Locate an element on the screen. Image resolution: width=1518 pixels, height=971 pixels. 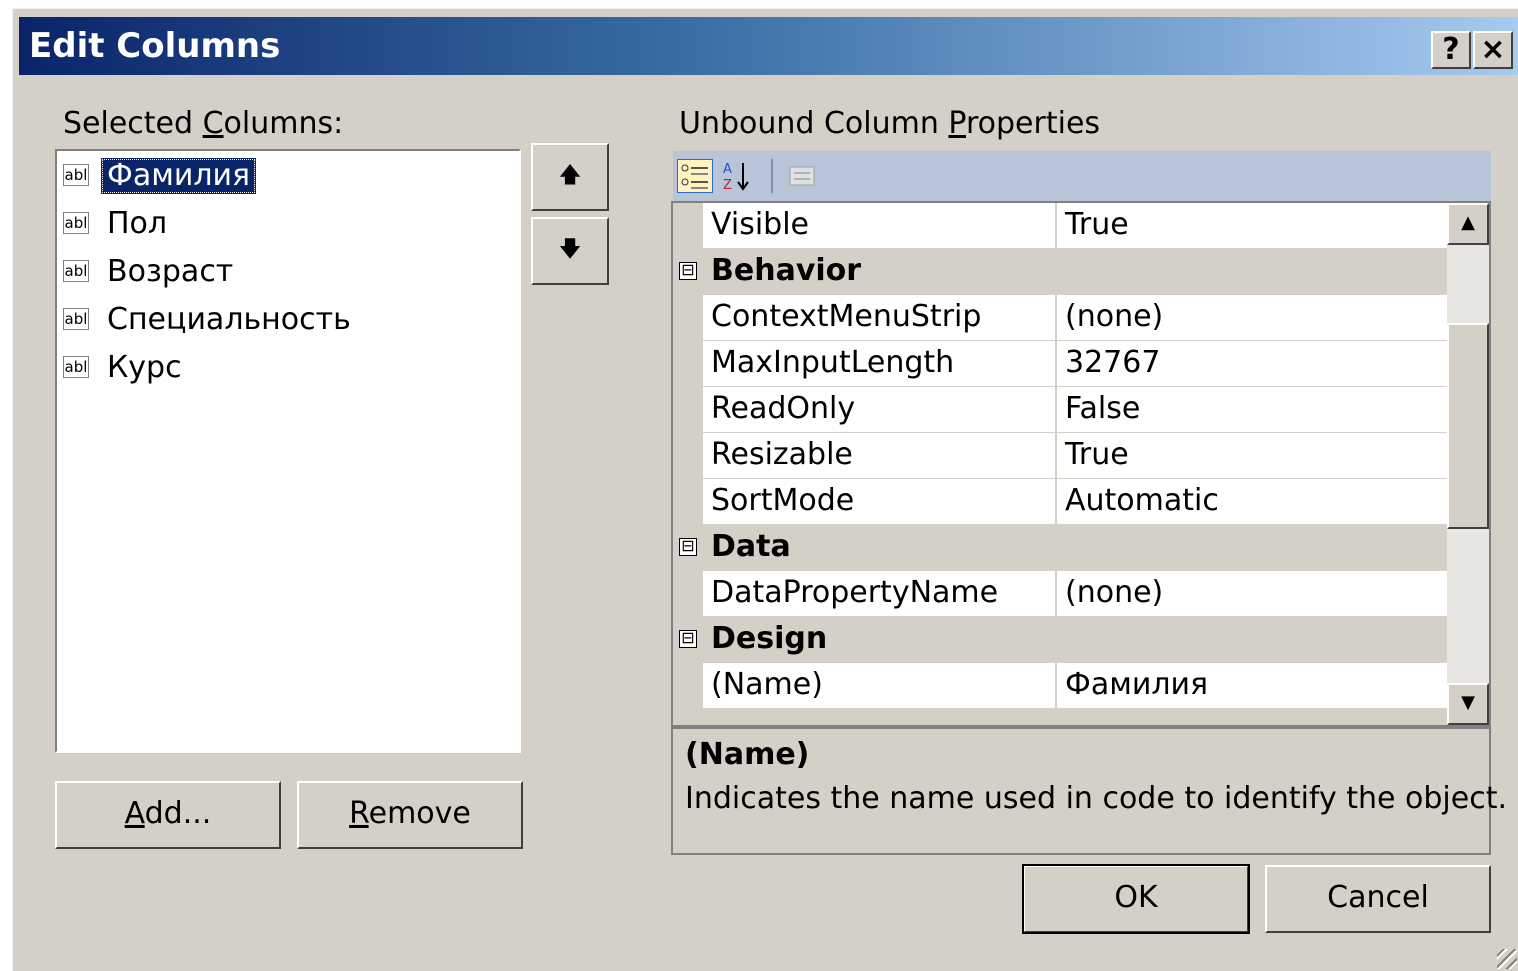
property-row: (Name) Фамилия is located at coordinates (1060, 686).